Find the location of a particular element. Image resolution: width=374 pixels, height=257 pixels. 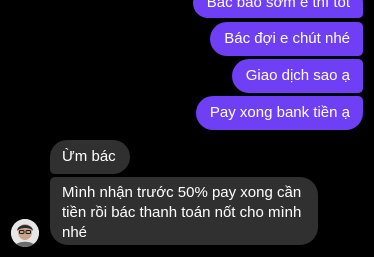

outgoing-message: Giao dịch sao ạ is located at coordinates (297, 76).